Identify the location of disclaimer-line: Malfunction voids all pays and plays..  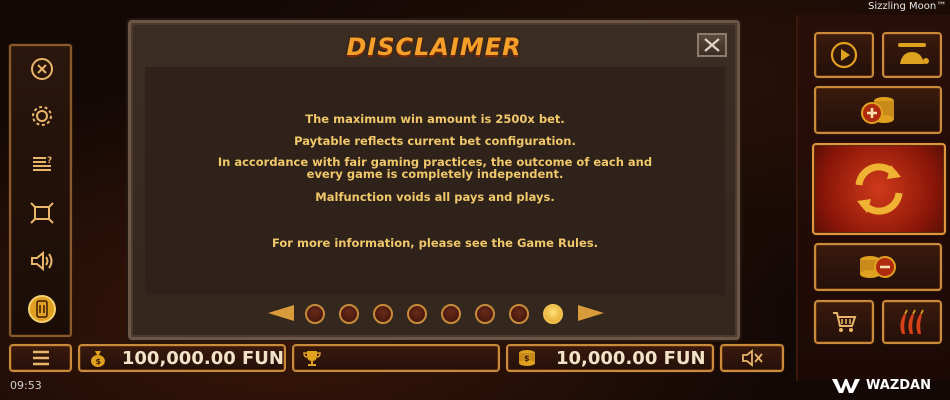
(435, 197).